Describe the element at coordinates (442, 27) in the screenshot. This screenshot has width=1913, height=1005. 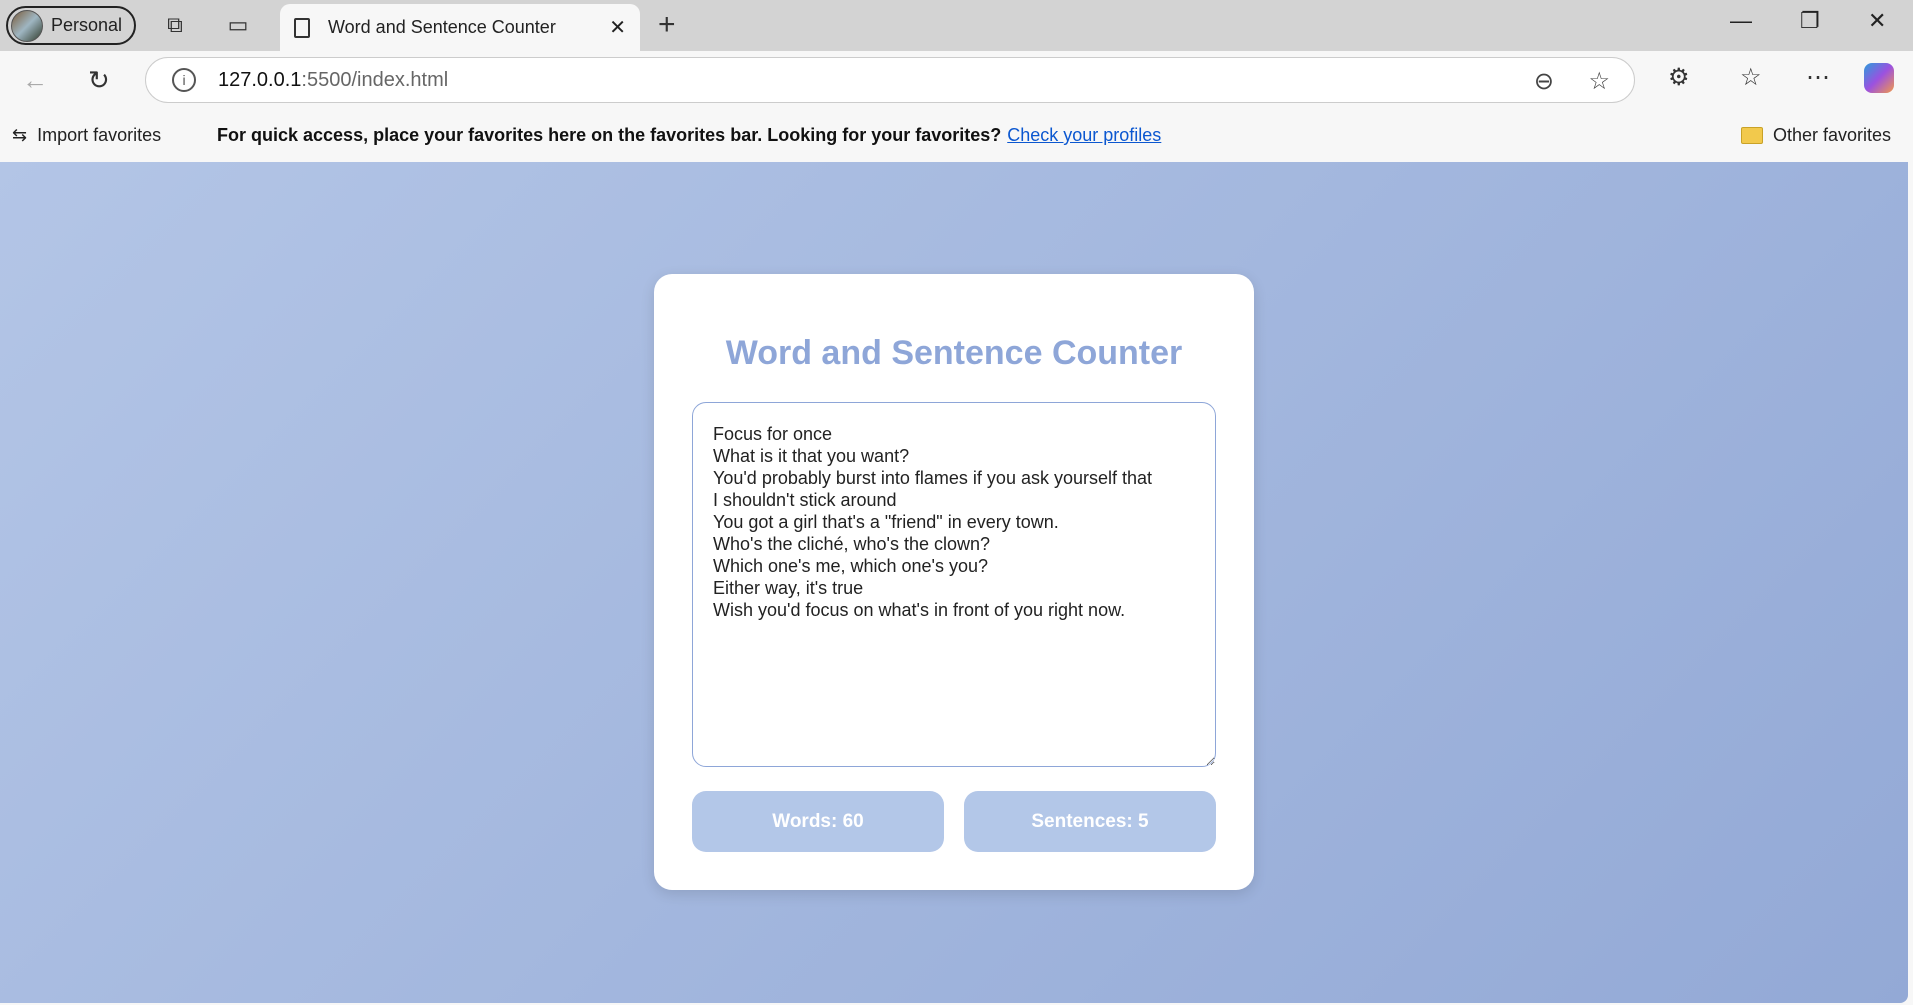
I see `tab-title: Word and Sentence Counter` at that location.